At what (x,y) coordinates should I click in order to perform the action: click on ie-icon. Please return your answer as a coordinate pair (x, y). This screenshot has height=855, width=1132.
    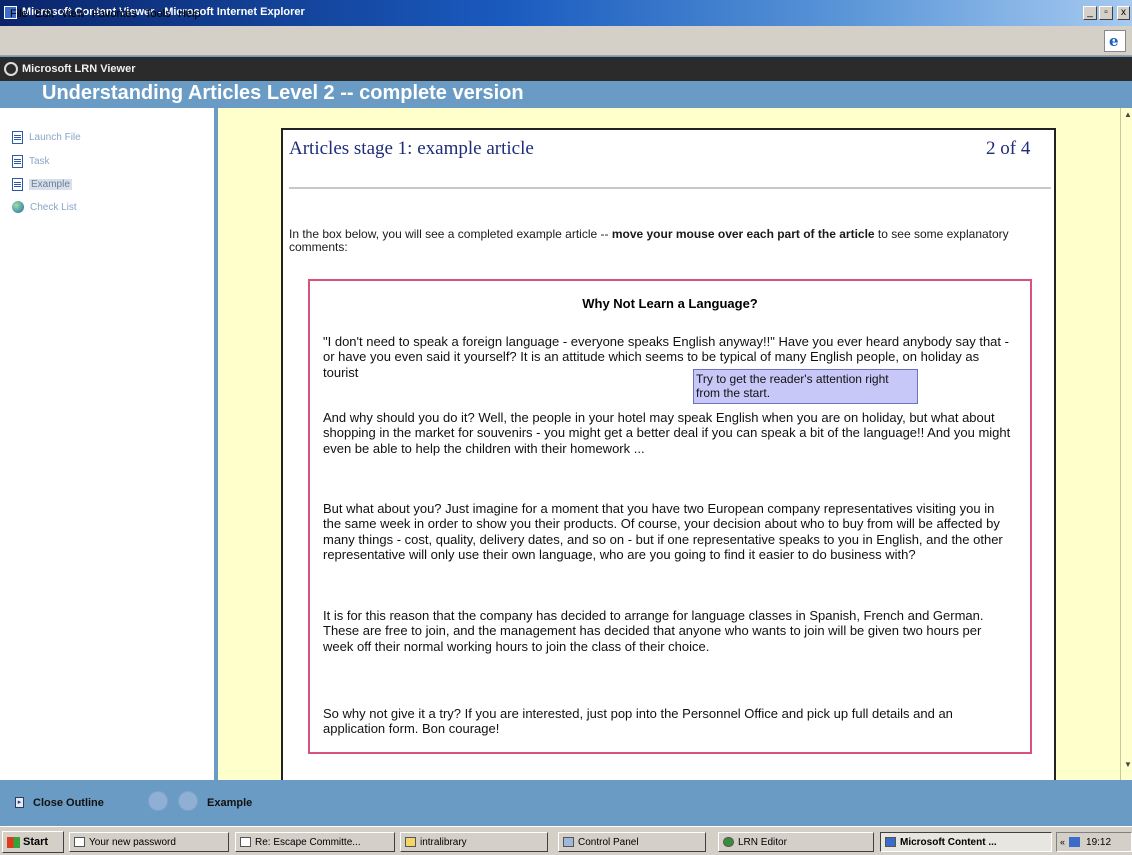
    Looking at the image, I should click on (890, 842).